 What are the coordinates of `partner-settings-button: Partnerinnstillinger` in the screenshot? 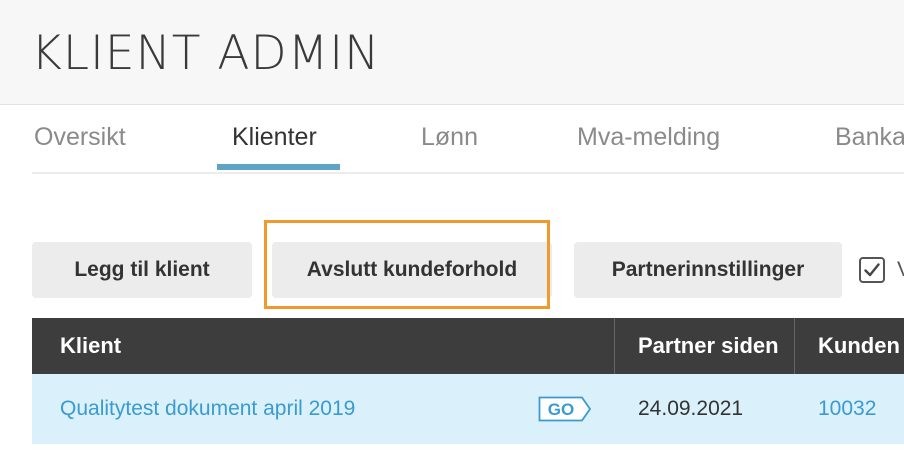 It's located at (708, 270).